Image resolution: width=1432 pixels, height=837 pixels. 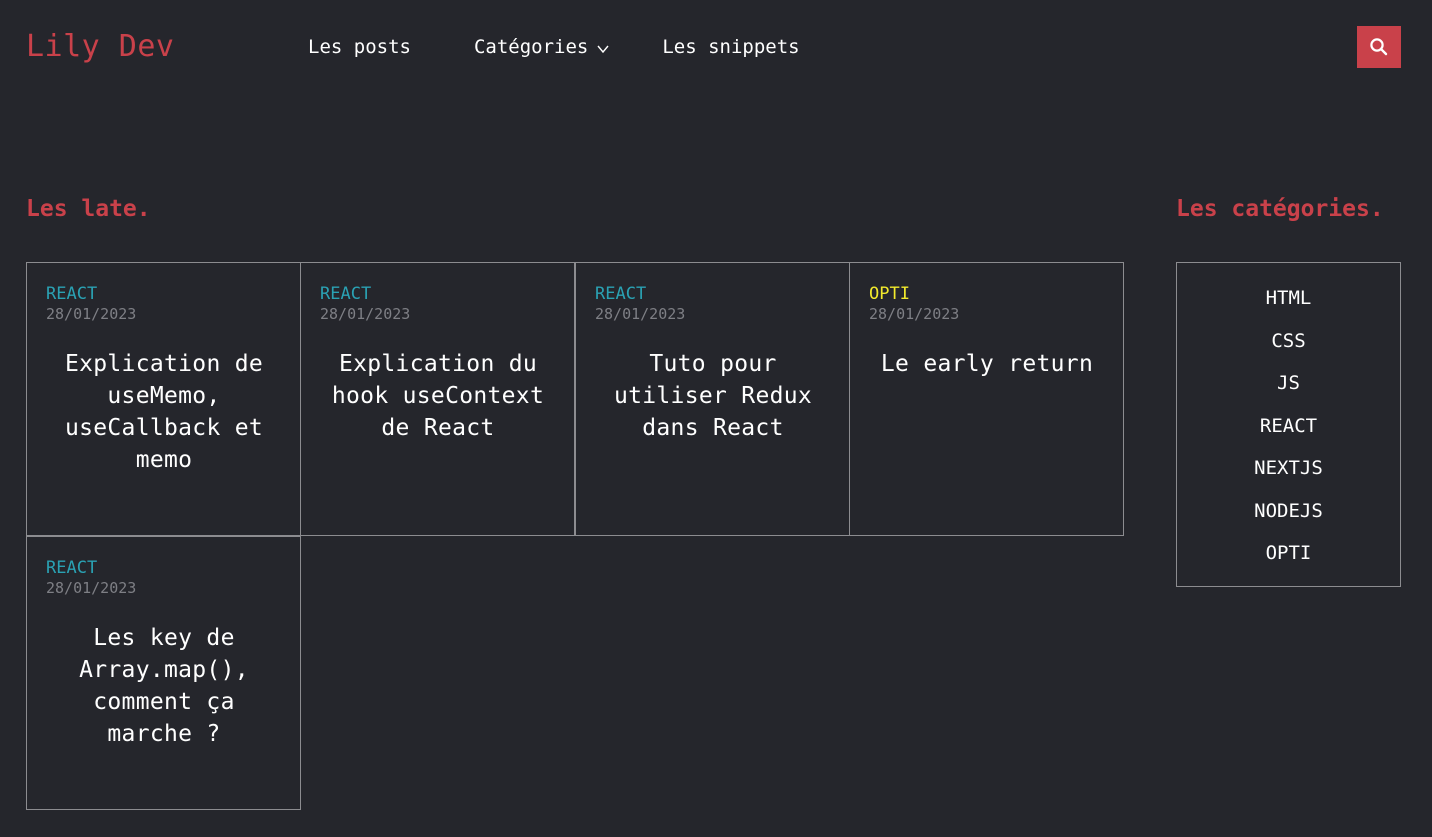 I want to click on category-link-nodejs: NODEJS, so click(x=1288, y=511).